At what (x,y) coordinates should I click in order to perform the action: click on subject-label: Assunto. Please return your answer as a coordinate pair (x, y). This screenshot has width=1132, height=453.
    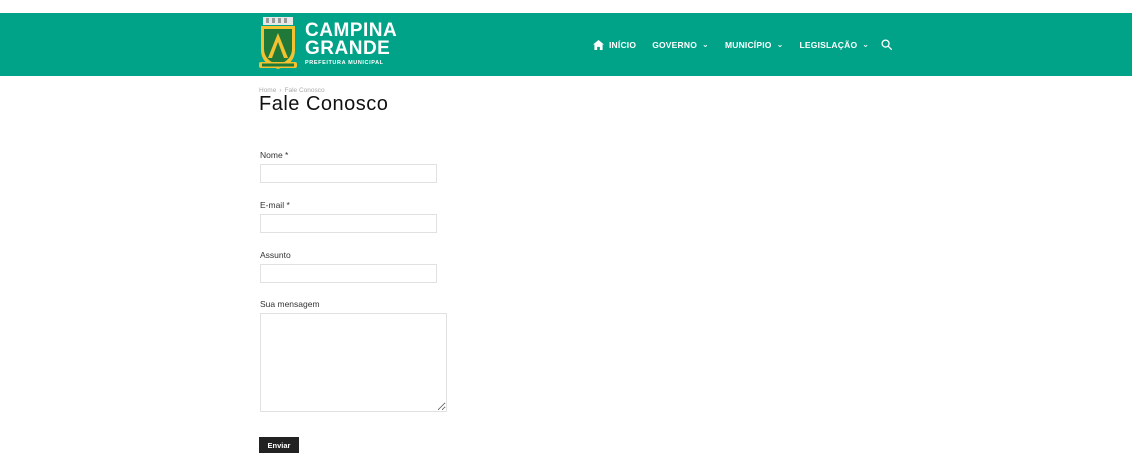
    Looking at the image, I should click on (275, 255).